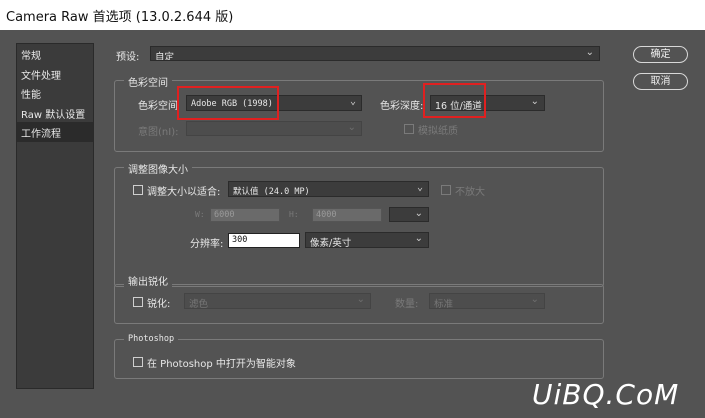 The image size is (705, 418). What do you see at coordinates (277, 301) in the screenshot?
I see `sharpen-for-dropdown: 滤色 ⌄` at bounding box center [277, 301].